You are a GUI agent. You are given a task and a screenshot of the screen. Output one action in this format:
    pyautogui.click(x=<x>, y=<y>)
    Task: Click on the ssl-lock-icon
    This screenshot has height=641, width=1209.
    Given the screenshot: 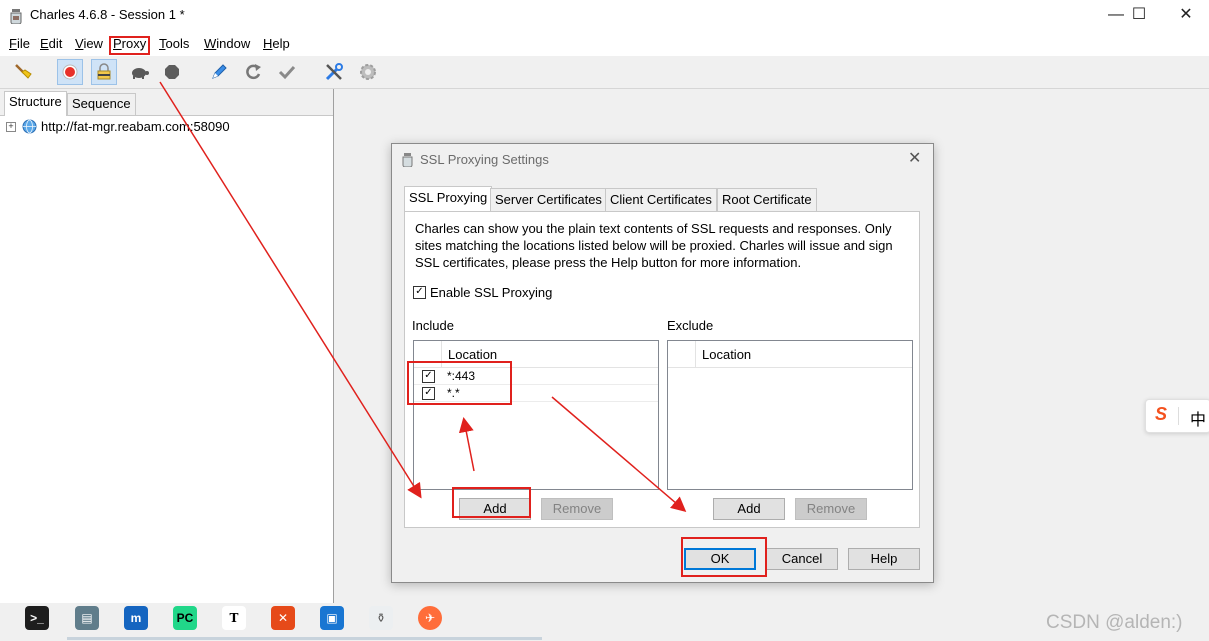 What is the action you would take?
    pyautogui.click(x=104, y=72)
    